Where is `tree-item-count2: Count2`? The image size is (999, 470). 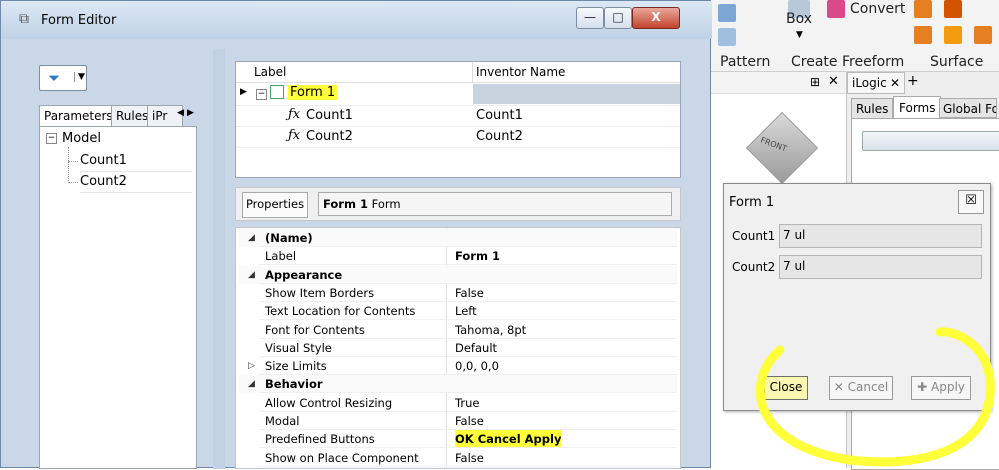
tree-item-count2: Count2 is located at coordinates (103, 181).